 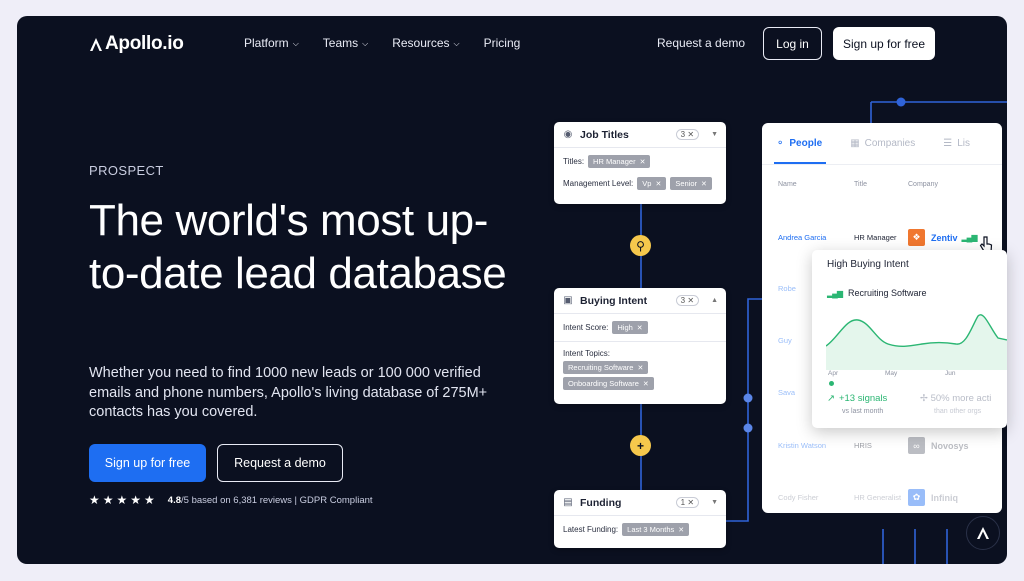 I want to click on signal-bars-icon: ▂▄▆, so click(x=969, y=237).